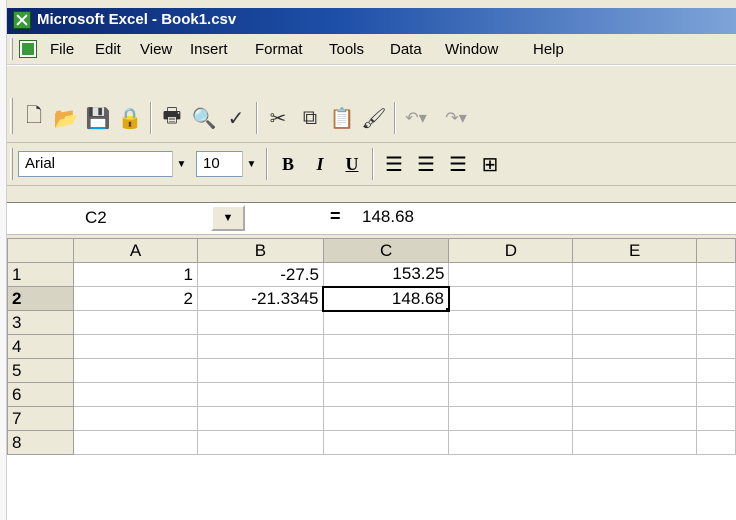 The image size is (736, 520). Describe the element at coordinates (34, 118) in the screenshot. I see `new-icon: 🗋` at that location.